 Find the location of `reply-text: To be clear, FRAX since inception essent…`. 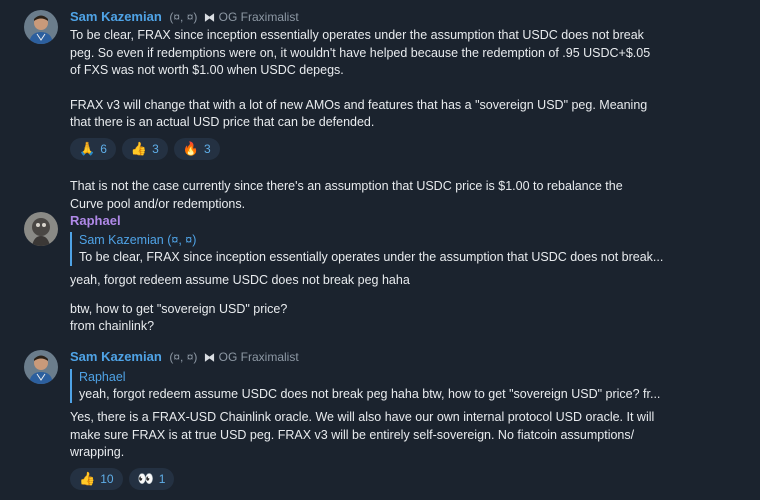

reply-text: To be clear, FRAX since inception essent… is located at coordinates (371, 257).